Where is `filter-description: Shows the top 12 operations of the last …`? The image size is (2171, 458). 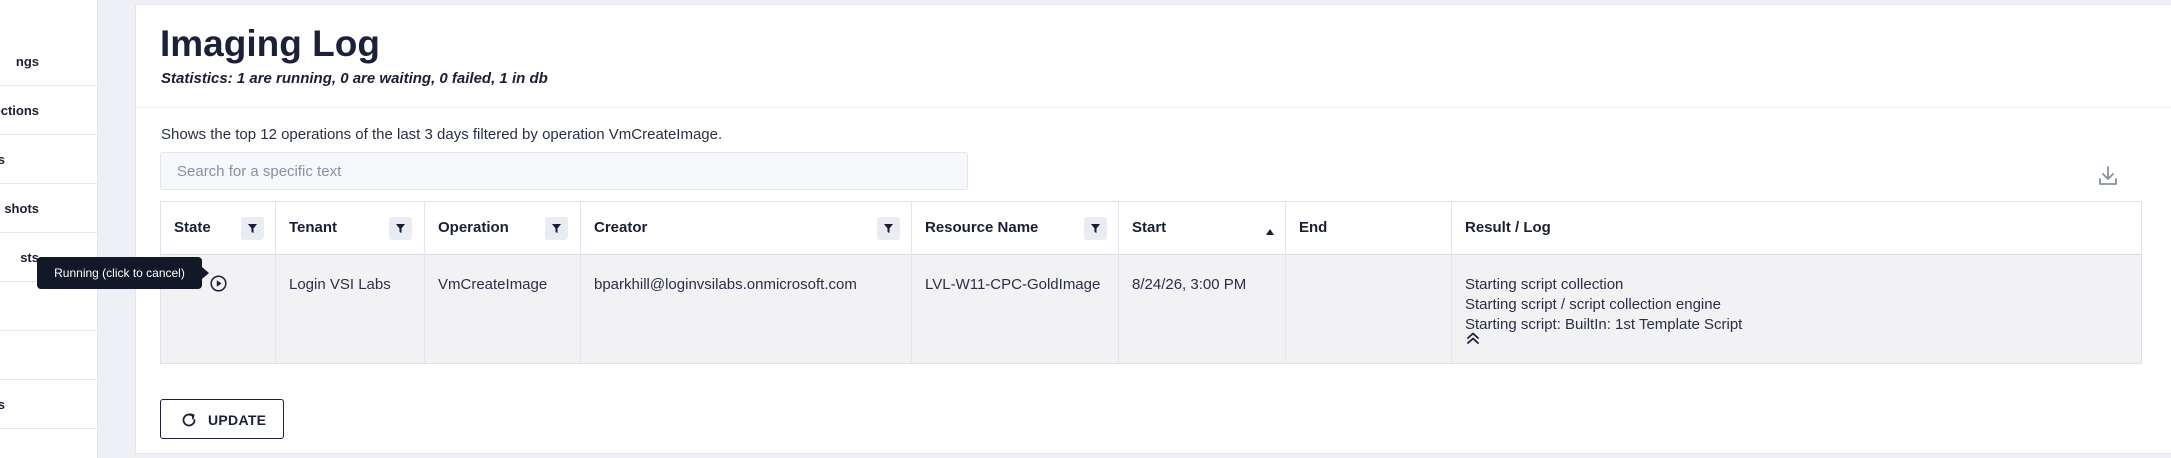 filter-description: Shows the top 12 operations of the last … is located at coordinates (442, 134).